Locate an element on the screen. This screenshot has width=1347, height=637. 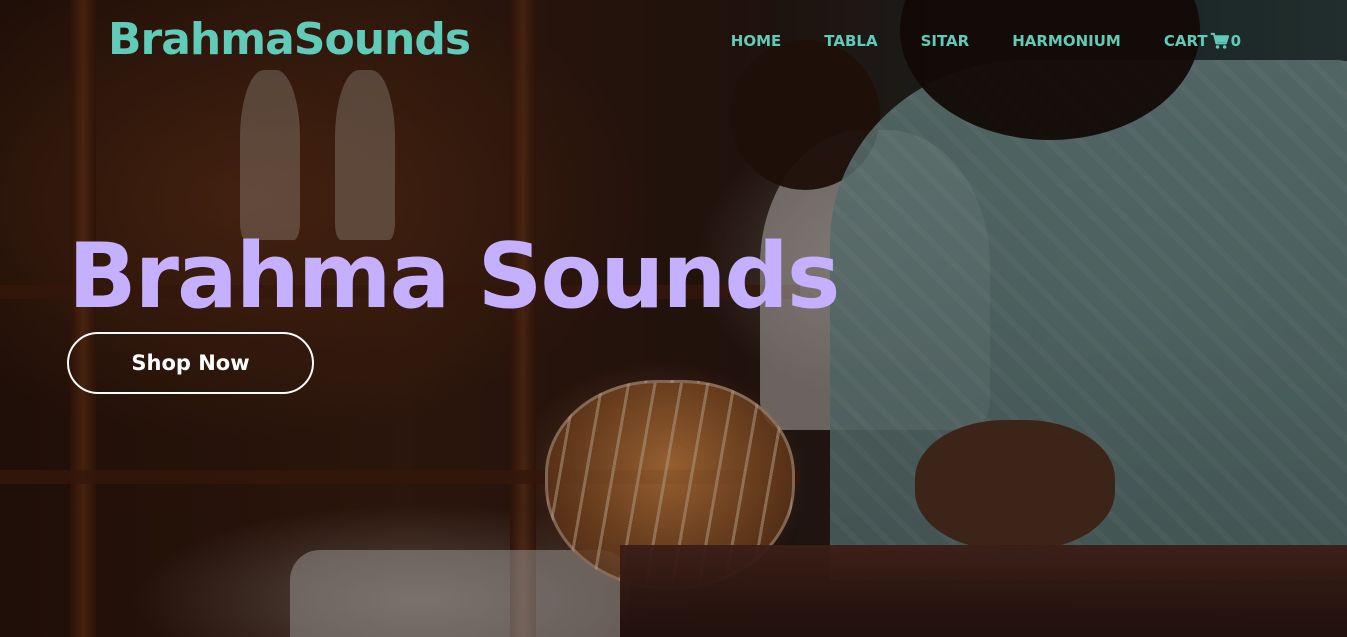
nav-cart: CART 0 is located at coordinates (1202, 41).